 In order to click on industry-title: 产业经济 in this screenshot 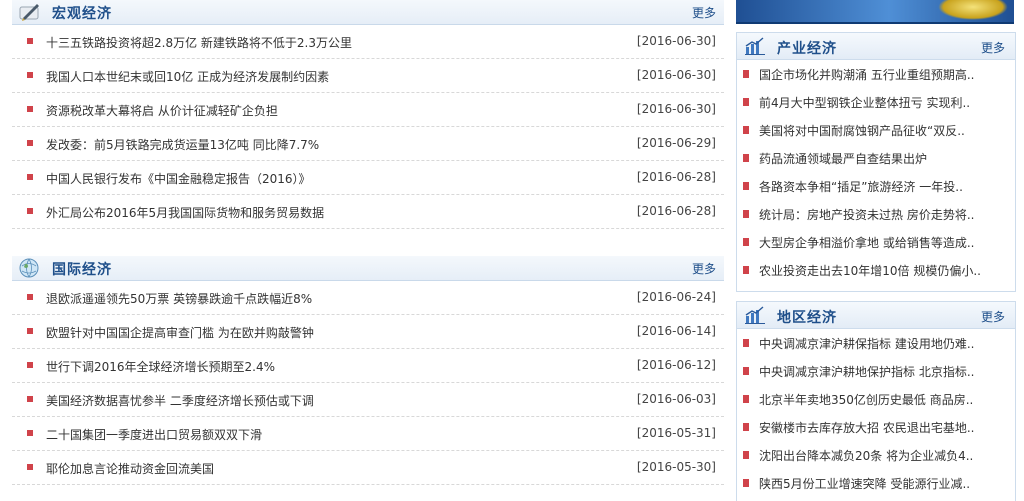, I will do `click(807, 49)`.